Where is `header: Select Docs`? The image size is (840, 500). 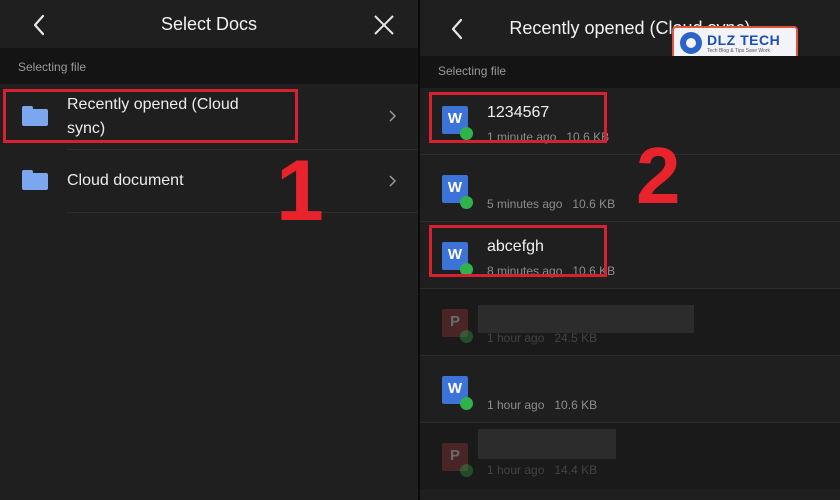 header: Select Docs is located at coordinates (209, 24).